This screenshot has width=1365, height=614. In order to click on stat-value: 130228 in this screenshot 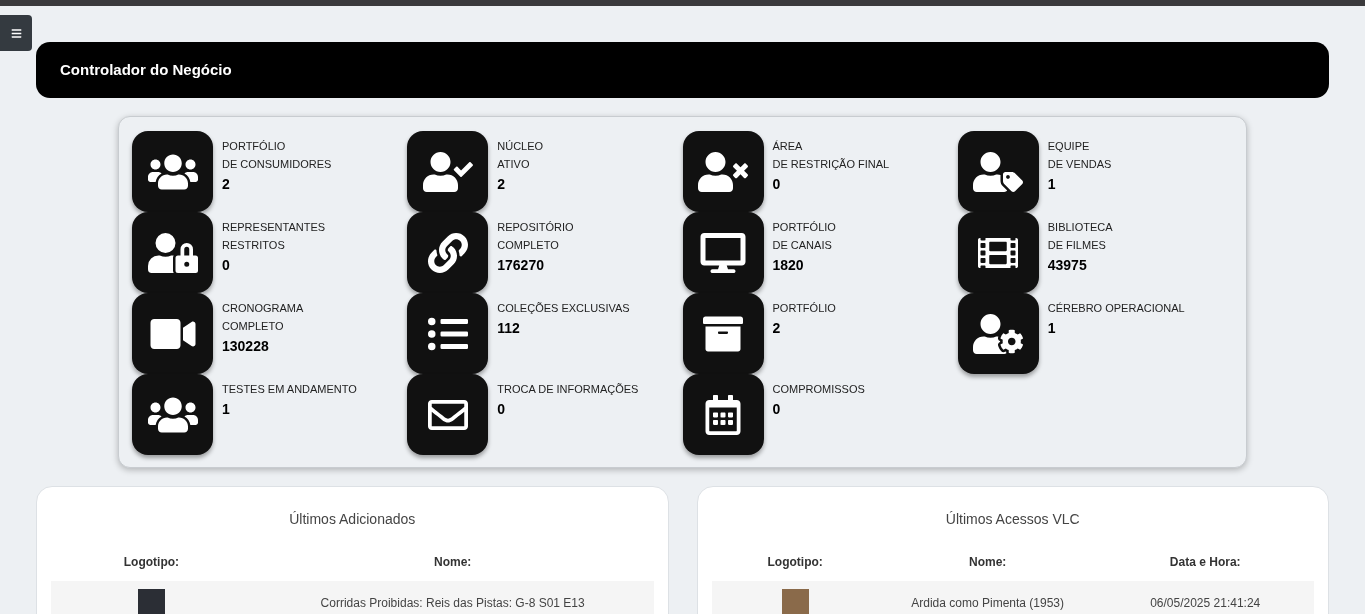, I will do `click(246, 346)`.